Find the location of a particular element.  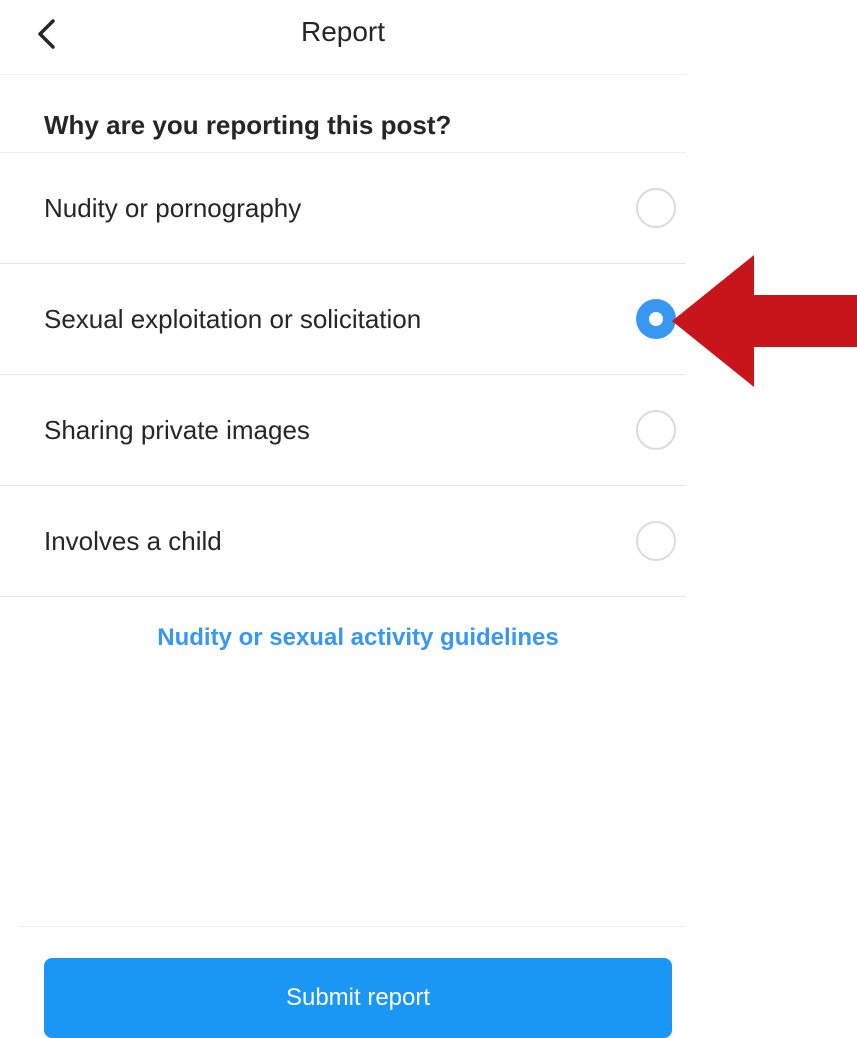

option-involves-child: Involves a child is located at coordinates (343, 541).